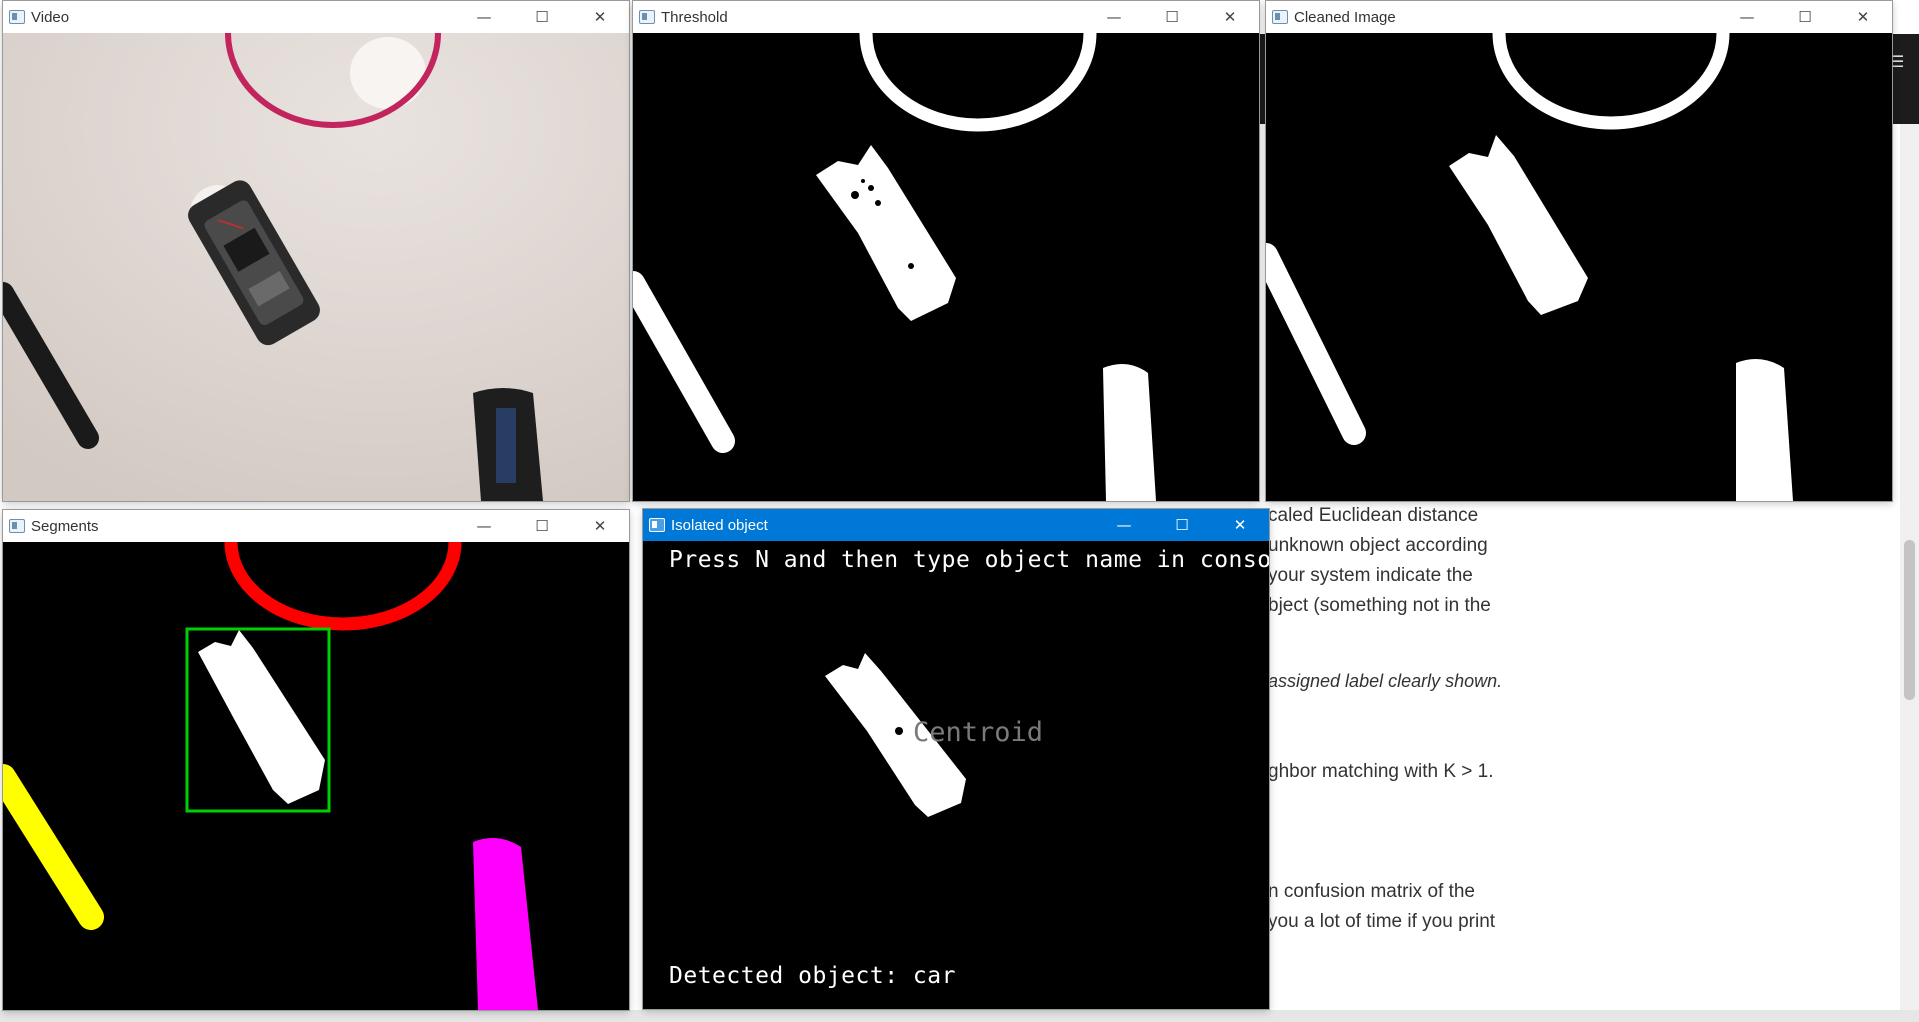  I want to click on cleaned-titlebar: Cleaned Image — ☐ ✕, so click(1579, 17).